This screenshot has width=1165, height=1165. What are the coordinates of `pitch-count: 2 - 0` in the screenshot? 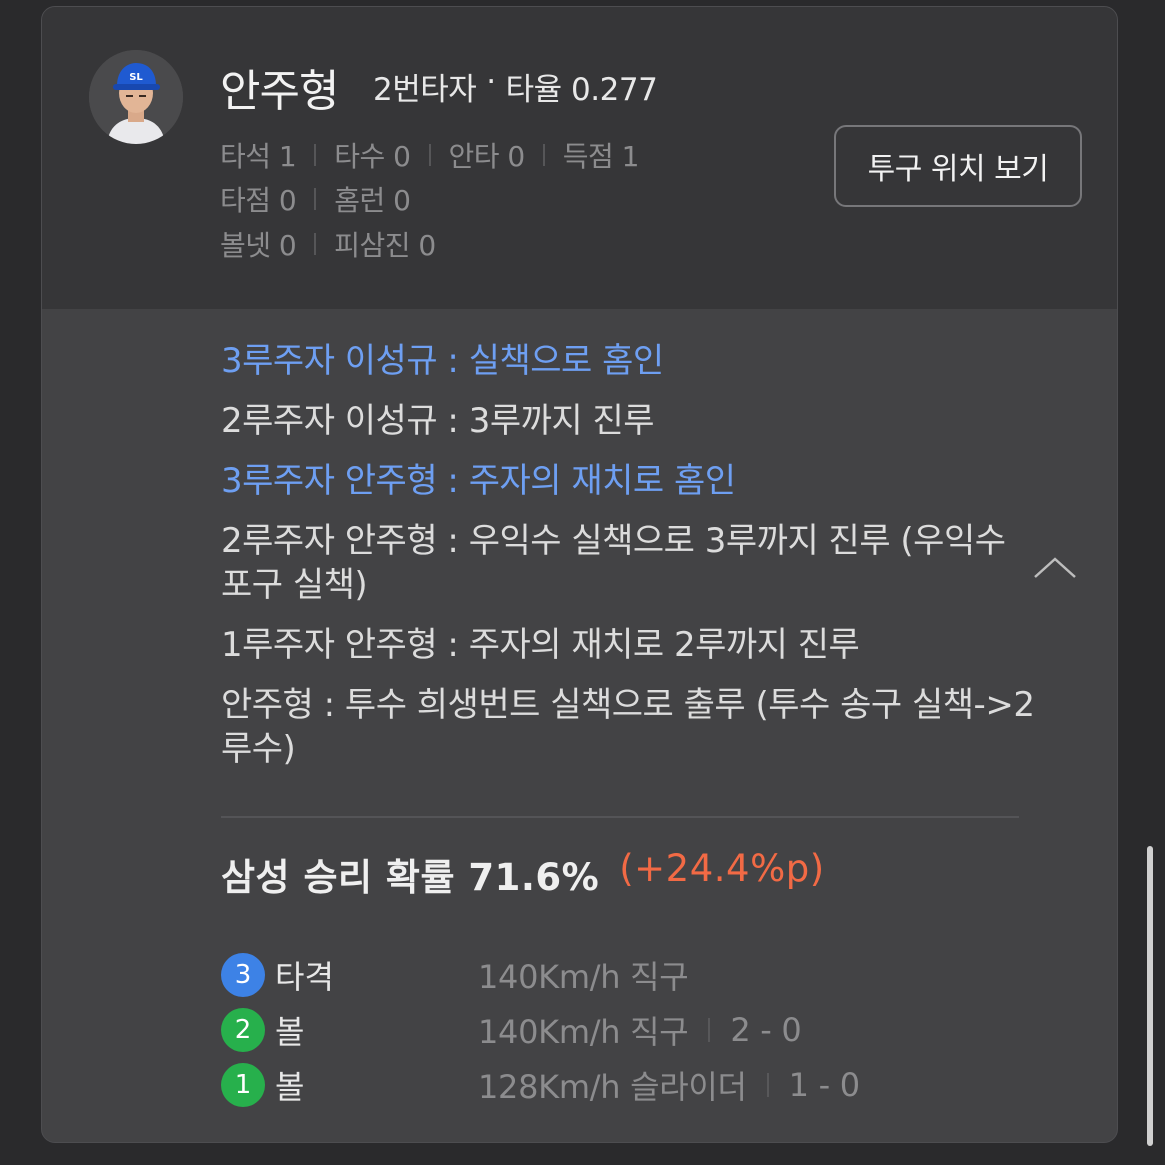 It's located at (766, 1029).